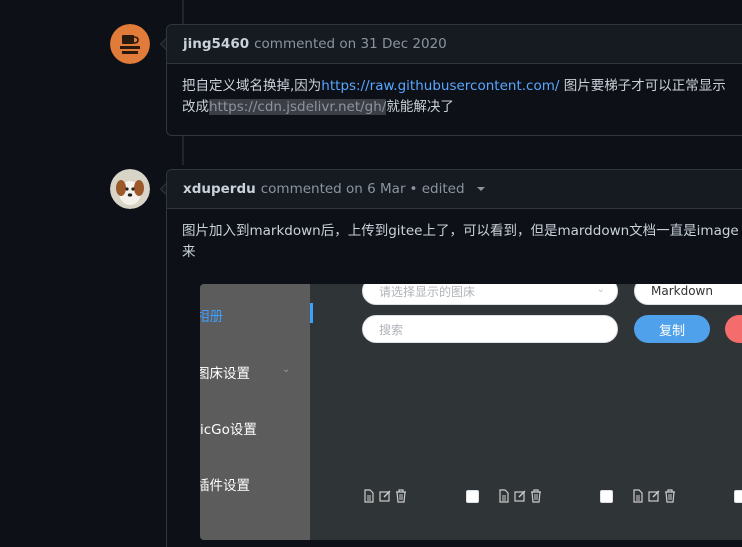  What do you see at coordinates (350, 44) in the screenshot?
I see `comment-meta: commented on 31 Dec 2020` at bounding box center [350, 44].